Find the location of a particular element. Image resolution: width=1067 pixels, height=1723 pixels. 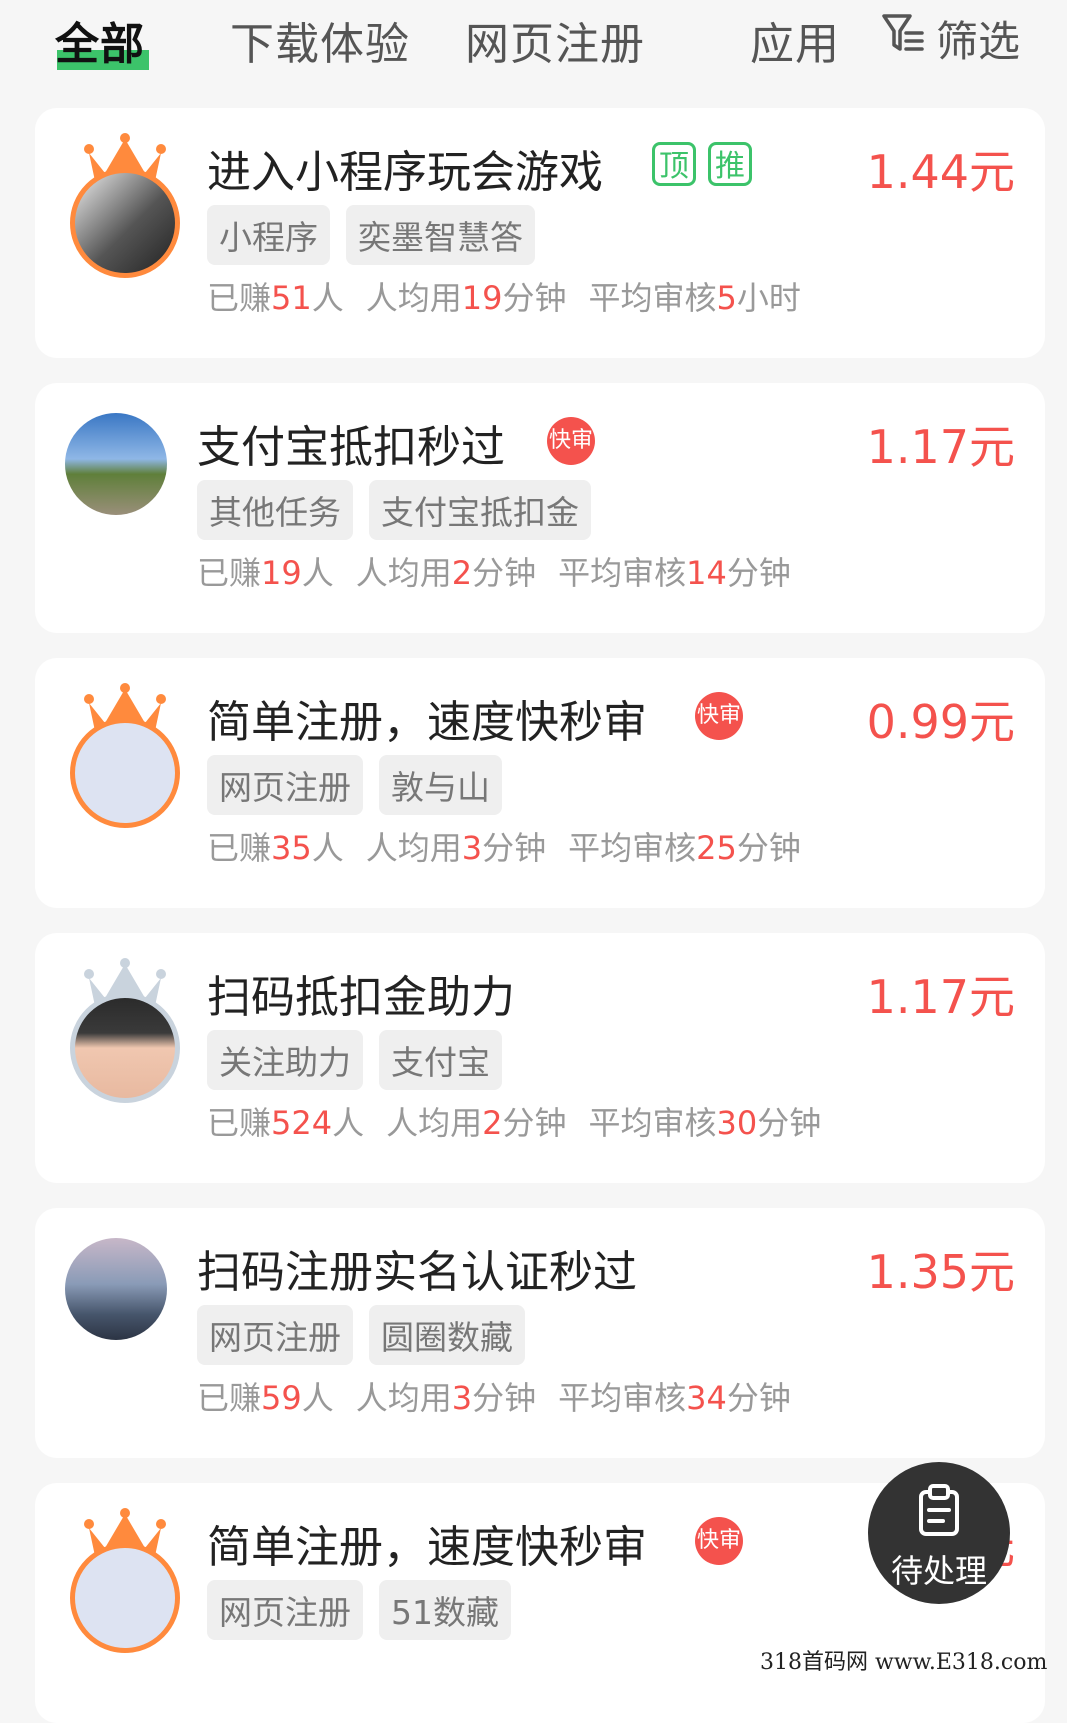

filter-label: 筛选 is located at coordinates (978, 41).